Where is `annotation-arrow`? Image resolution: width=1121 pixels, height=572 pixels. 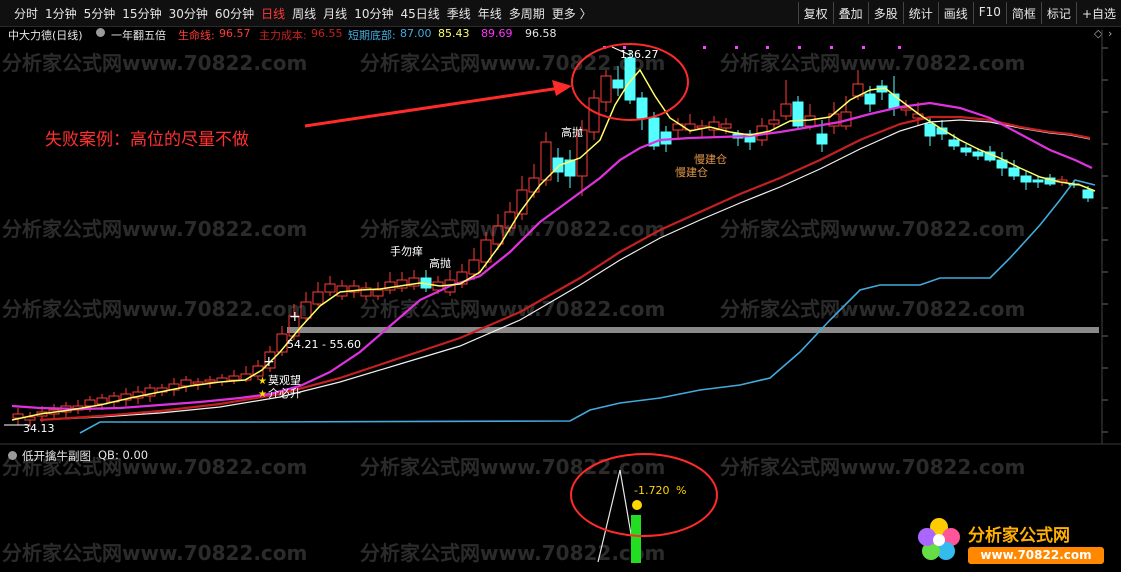 annotation-arrow is located at coordinates (432, 107).